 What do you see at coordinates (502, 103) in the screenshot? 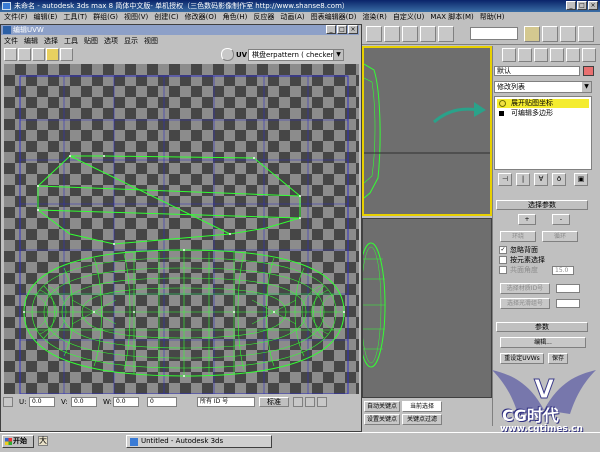
I see `lightbulb-icon` at bounding box center [502, 103].